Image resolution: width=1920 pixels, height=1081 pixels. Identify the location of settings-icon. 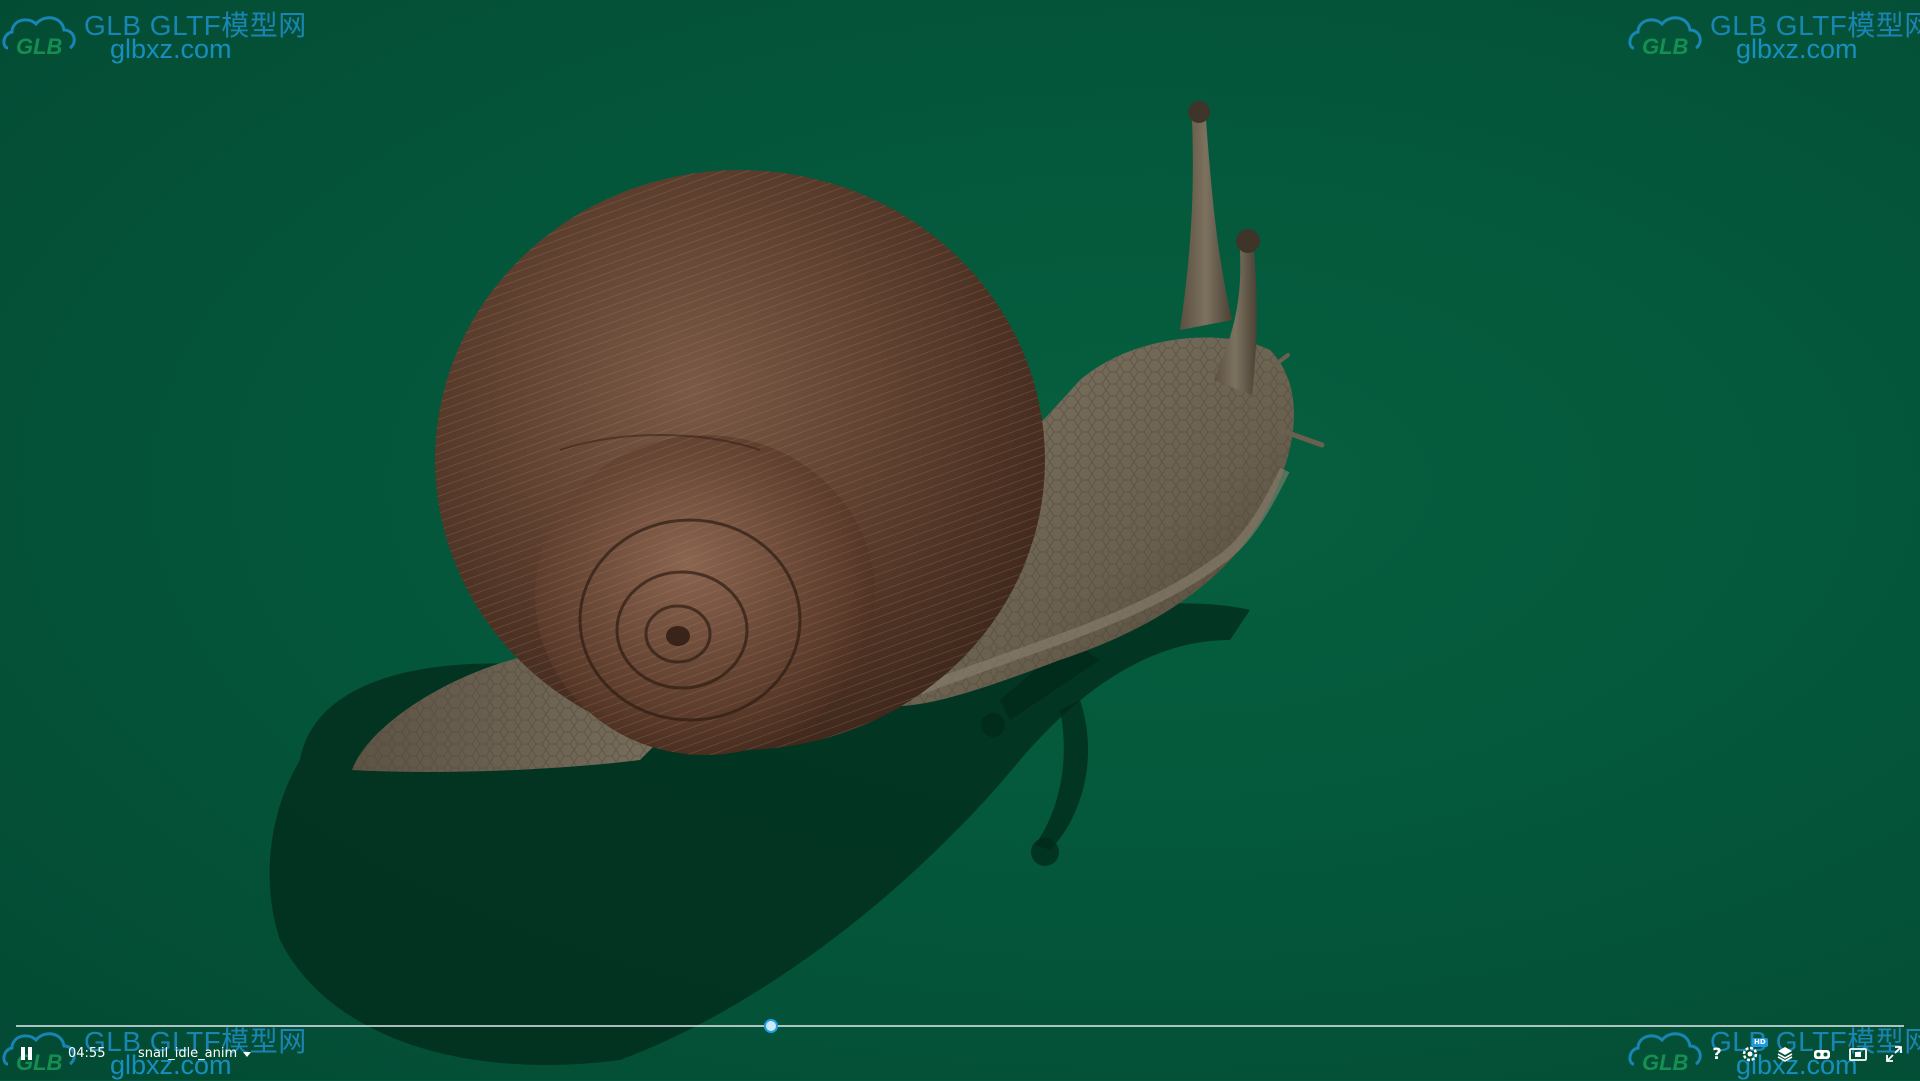
(1750, 1054).